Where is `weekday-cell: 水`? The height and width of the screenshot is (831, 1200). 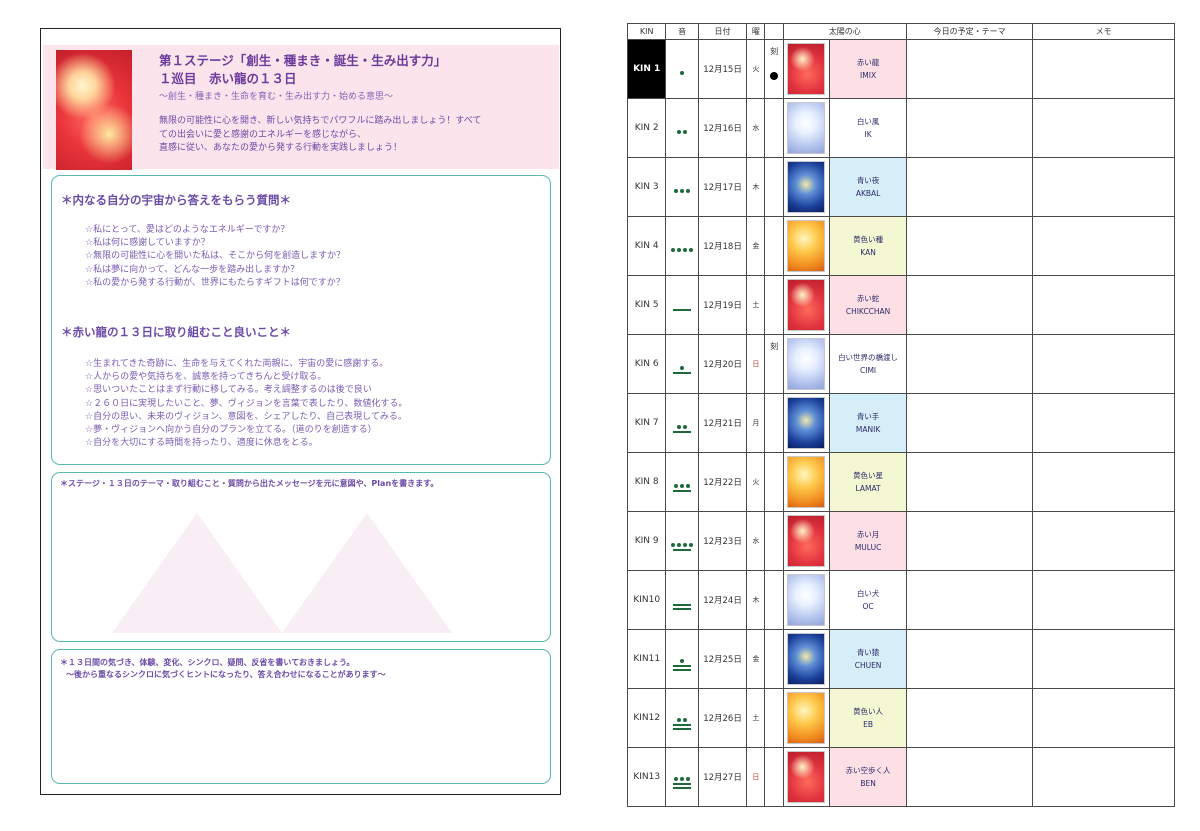
weekday-cell: 水 is located at coordinates (756, 541).